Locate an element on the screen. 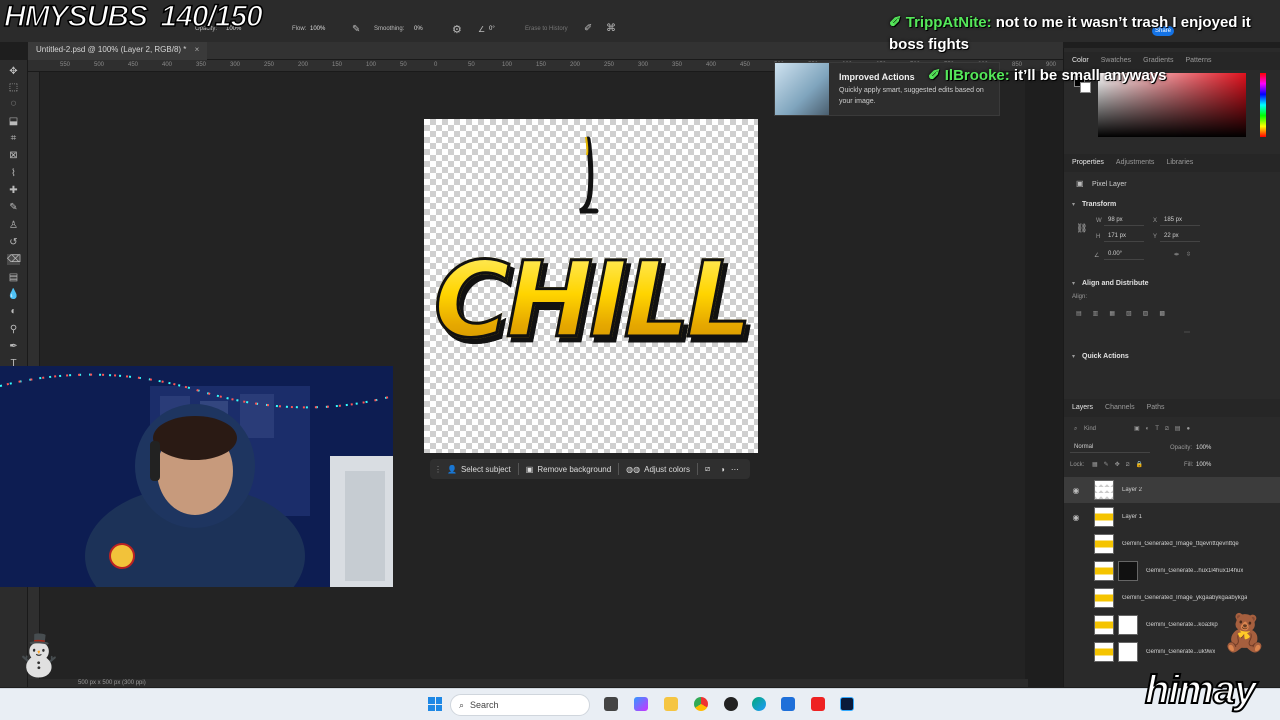 The image size is (1280, 720). dodge-tool-icon: ◐ is located at coordinates (13, 311).